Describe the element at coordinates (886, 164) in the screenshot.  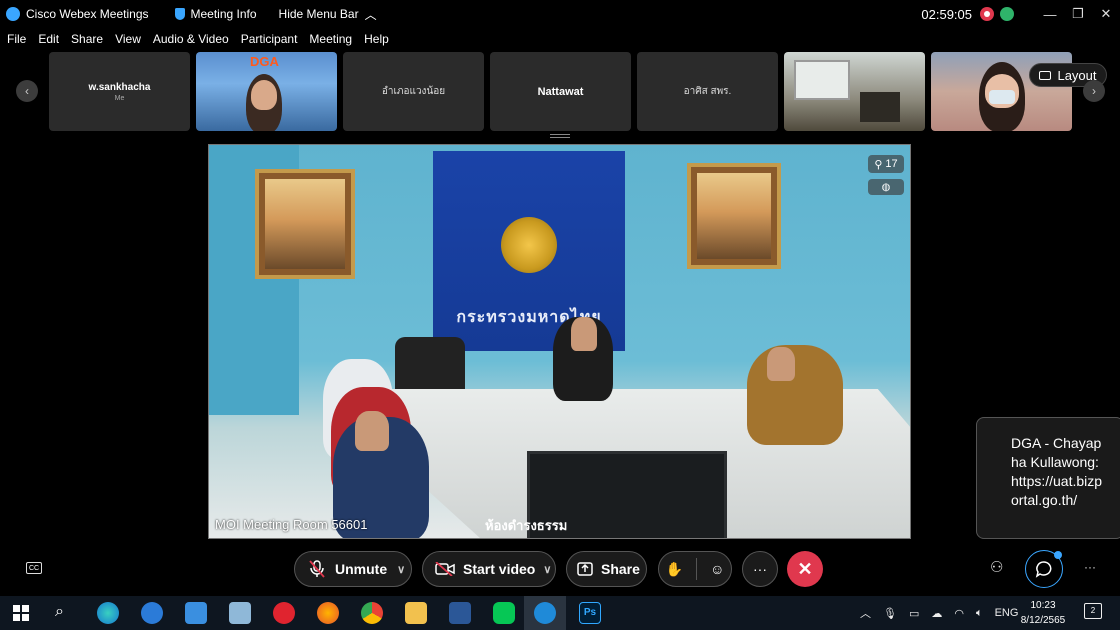
I see `participant-count-badge: ⚲ 17` at that location.